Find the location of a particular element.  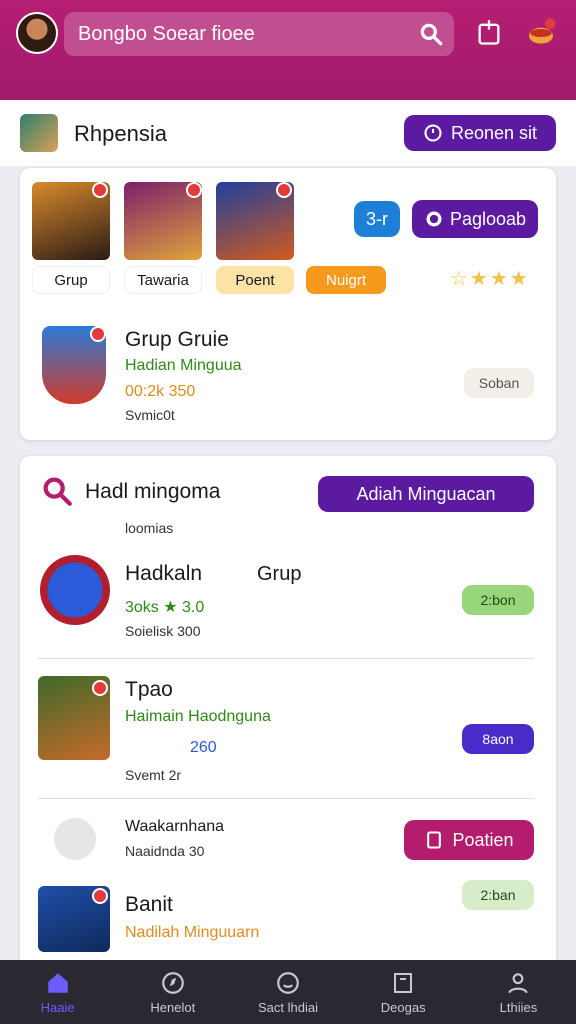

count-pill-label: 3-r is located at coordinates (377, 218).